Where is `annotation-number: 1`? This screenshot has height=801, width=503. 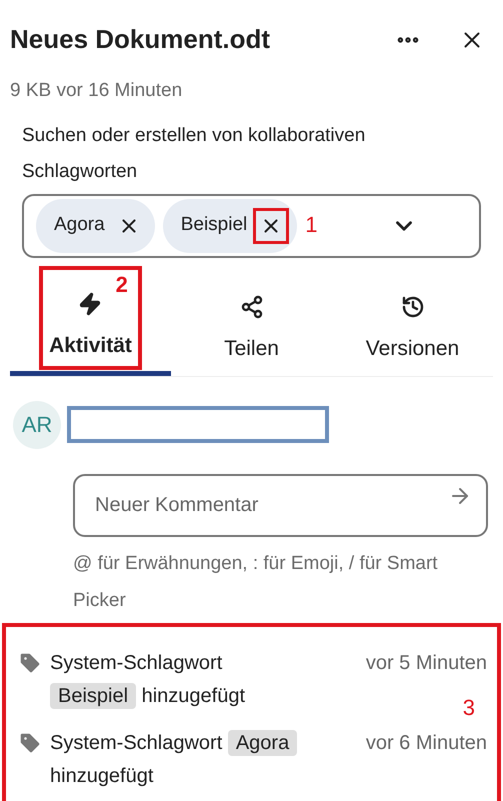
annotation-number: 1 is located at coordinates (311, 225).